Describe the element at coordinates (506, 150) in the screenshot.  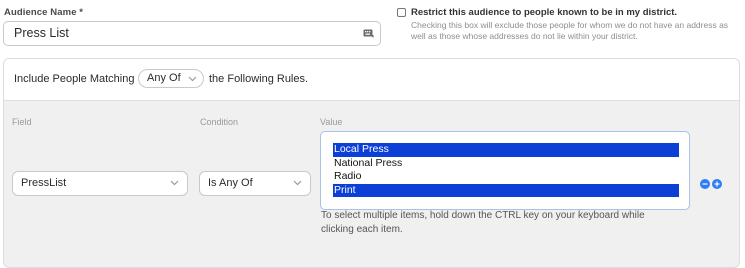
I see `value-option: Local Press` at that location.